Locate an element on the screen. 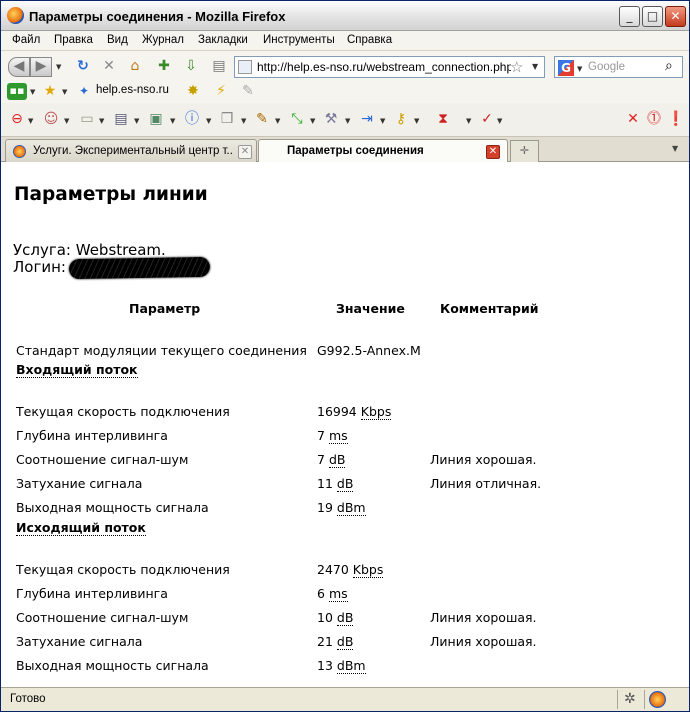 The width and height of the screenshot is (690, 712). bookmark-help-es-nso: help.es-nso.ru is located at coordinates (132, 90).